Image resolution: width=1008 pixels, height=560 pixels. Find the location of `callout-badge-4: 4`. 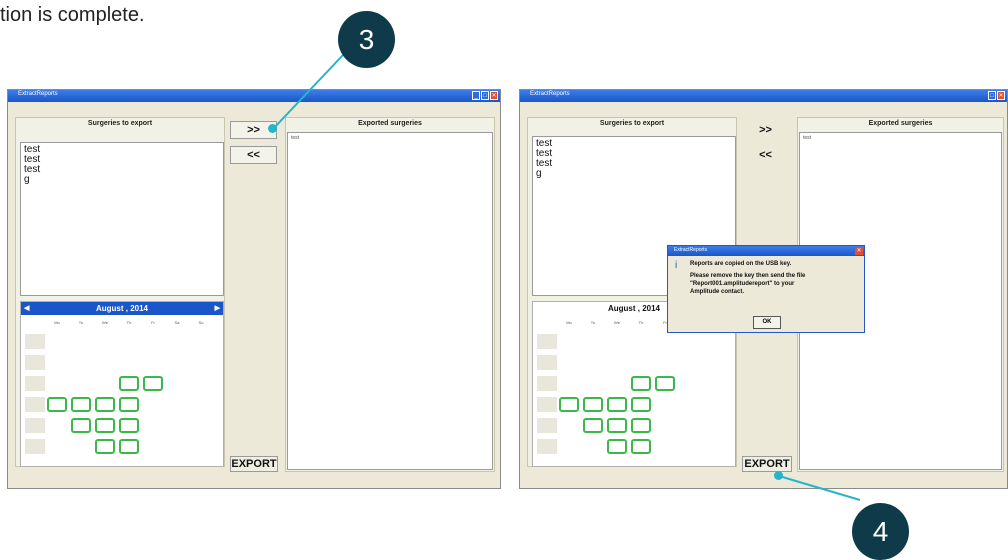

callout-badge-4: 4 is located at coordinates (880, 531).